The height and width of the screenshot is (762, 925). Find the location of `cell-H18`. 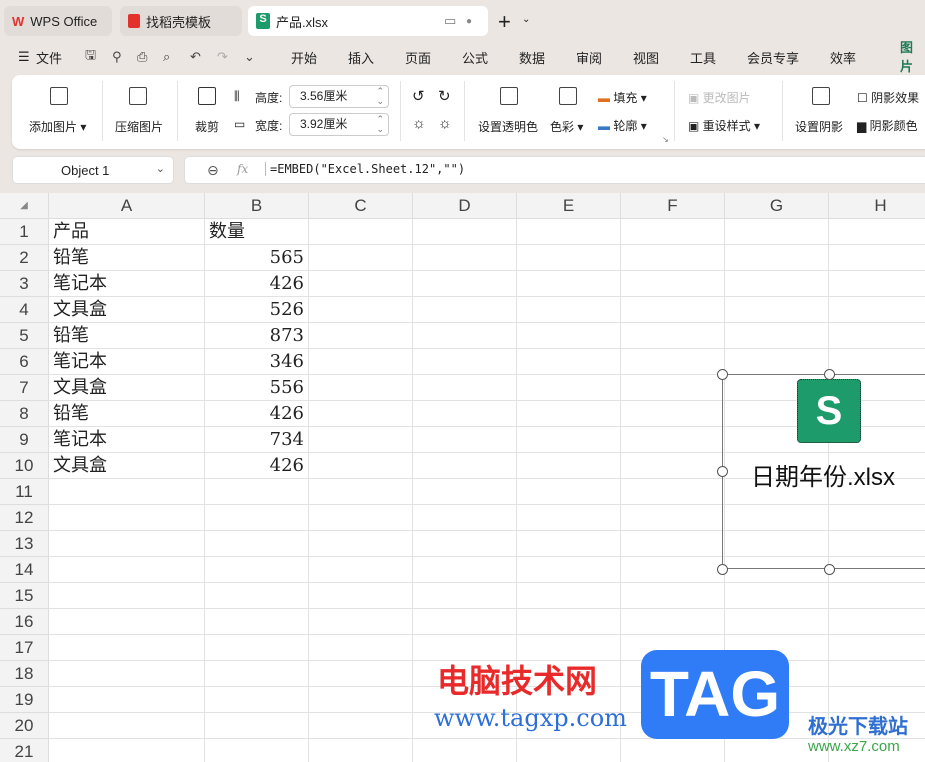

cell-H18 is located at coordinates (877, 674).